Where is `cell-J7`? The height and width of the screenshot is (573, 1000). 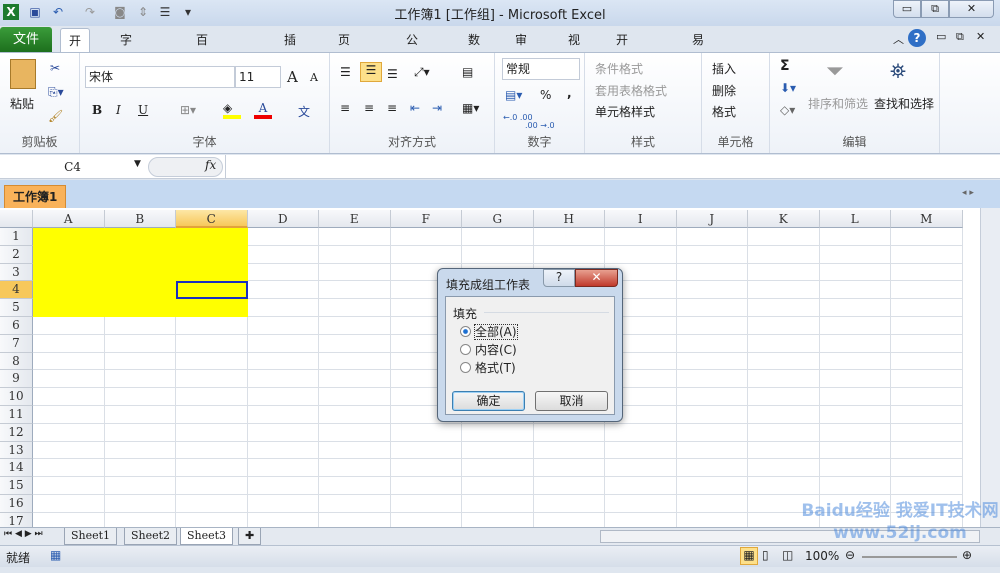
cell-J7 is located at coordinates (712, 343).